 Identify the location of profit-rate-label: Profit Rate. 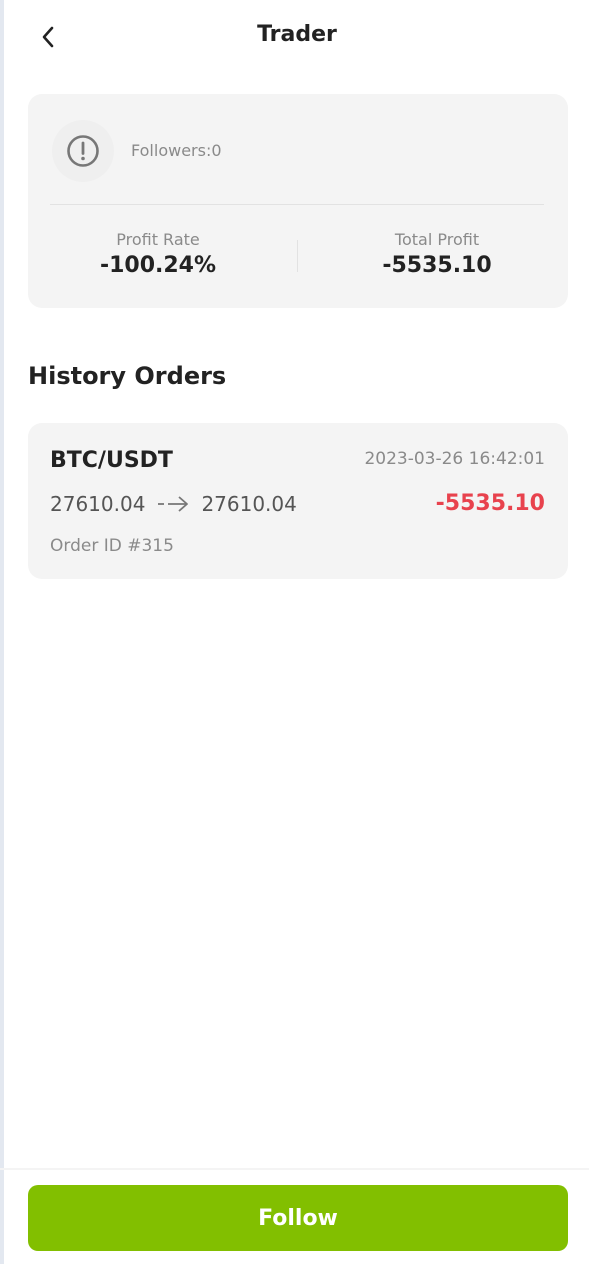
(158, 239).